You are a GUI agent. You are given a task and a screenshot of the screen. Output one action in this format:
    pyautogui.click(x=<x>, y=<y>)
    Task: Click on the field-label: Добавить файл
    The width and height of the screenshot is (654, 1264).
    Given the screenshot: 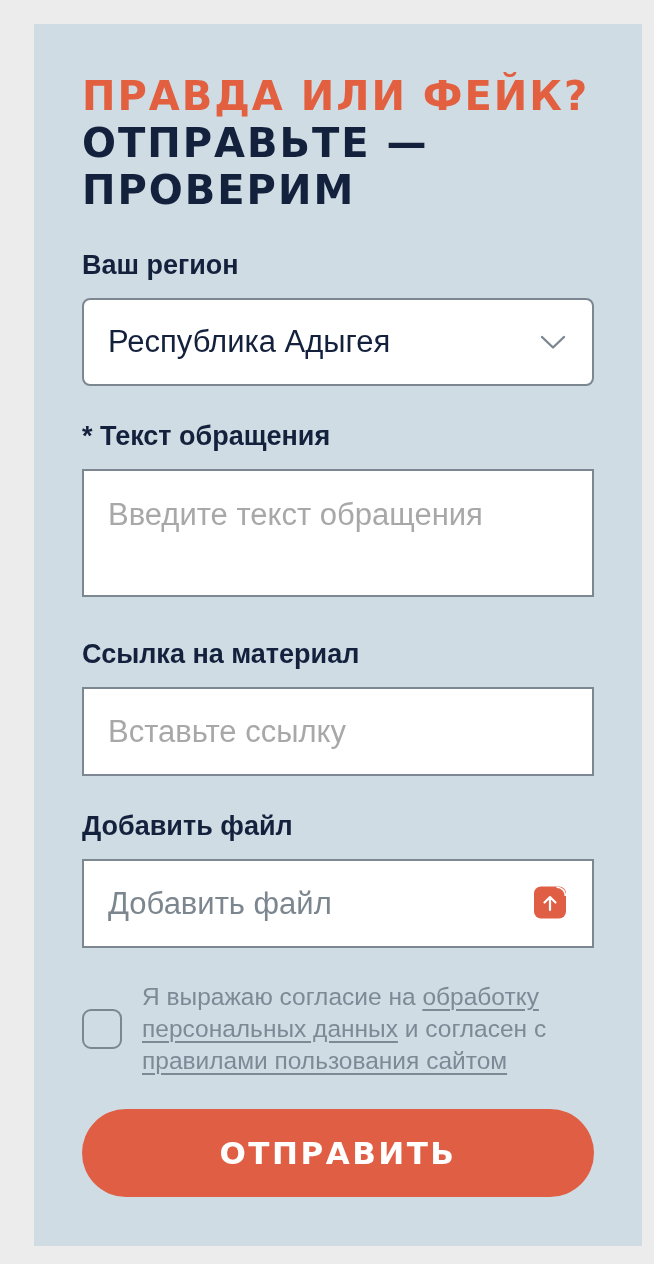 What is the action you would take?
    pyautogui.click(x=188, y=826)
    